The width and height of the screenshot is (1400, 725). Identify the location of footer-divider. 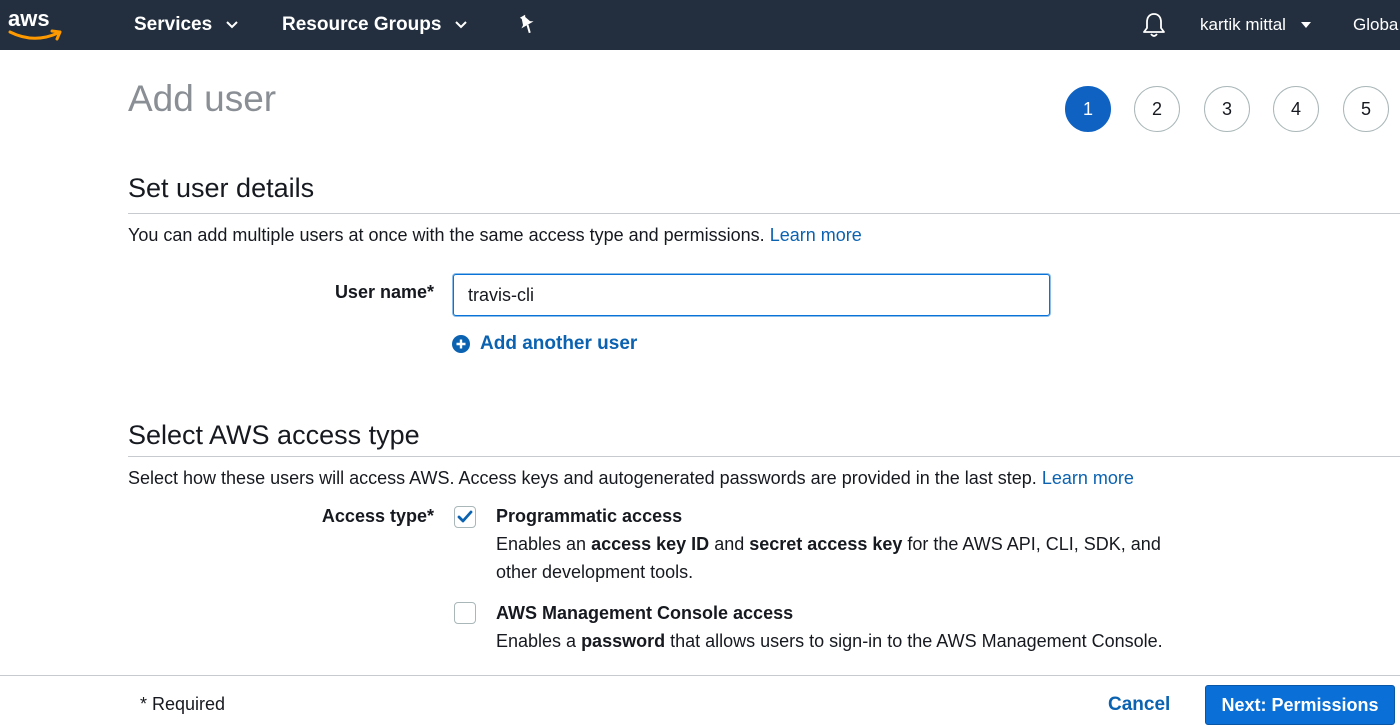
(700, 675).